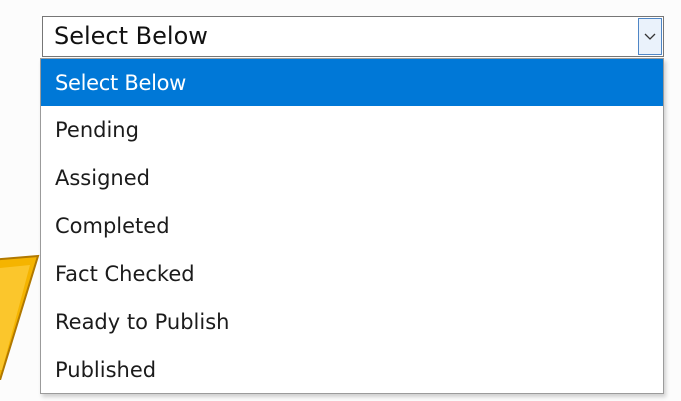  I want to click on status-select: Select Below, so click(353, 36).